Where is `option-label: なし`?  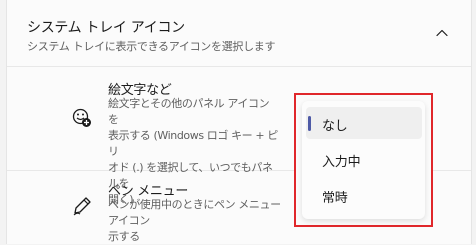 option-label: なし is located at coordinates (335, 126).